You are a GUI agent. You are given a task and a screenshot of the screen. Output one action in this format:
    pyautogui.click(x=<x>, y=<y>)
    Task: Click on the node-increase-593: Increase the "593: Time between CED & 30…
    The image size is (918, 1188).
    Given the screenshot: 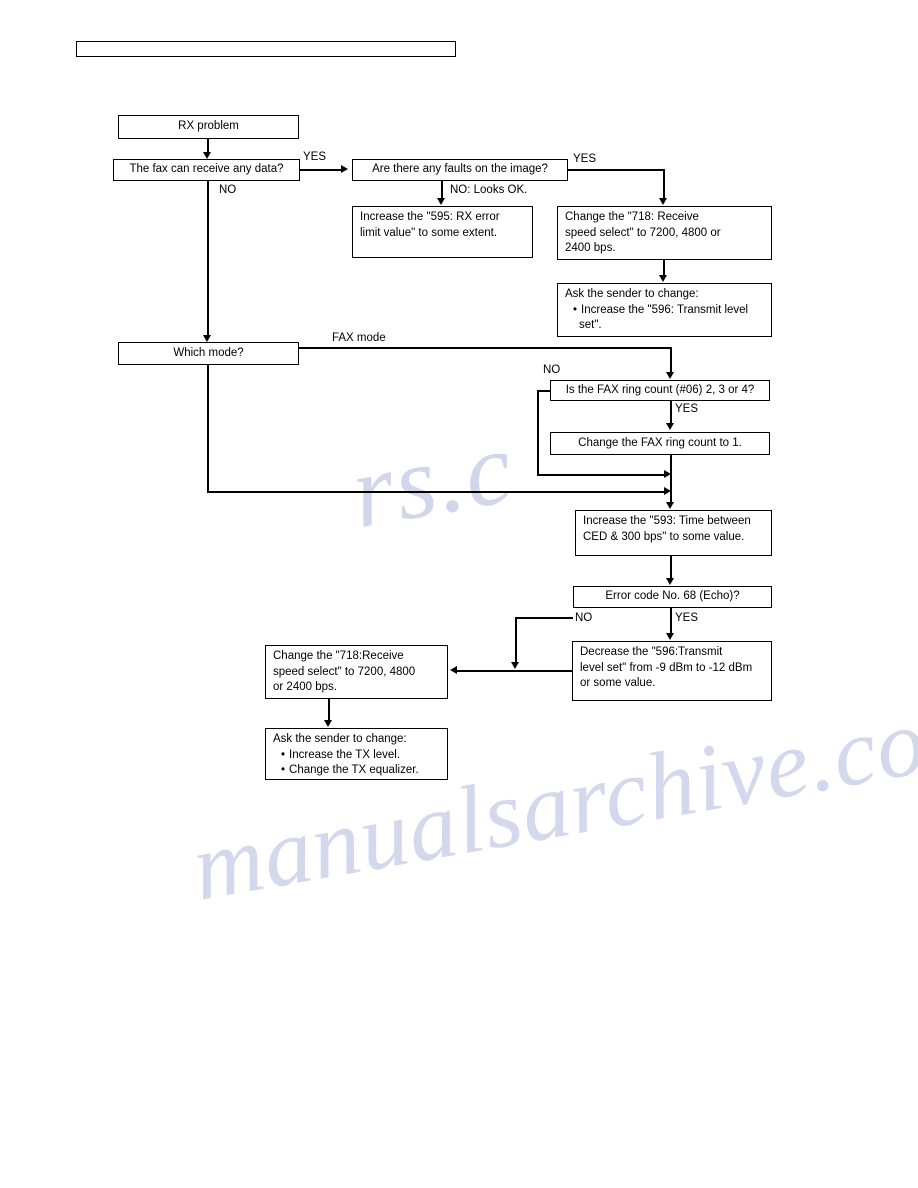 What is the action you would take?
    pyautogui.click(x=673, y=533)
    